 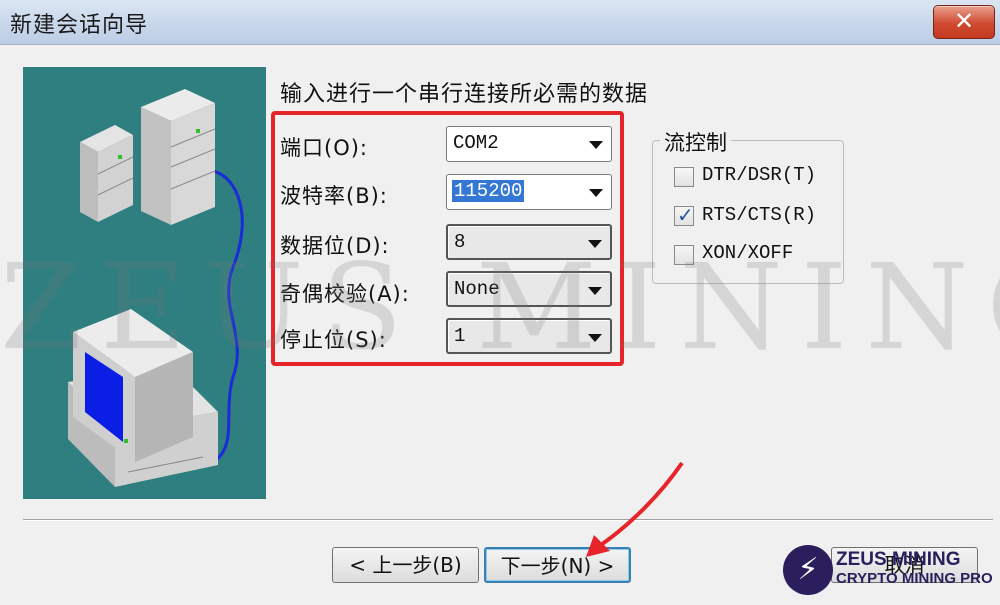 I want to click on brand-line2: CRYPTO MINING PRO, so click(x=914, y=578).